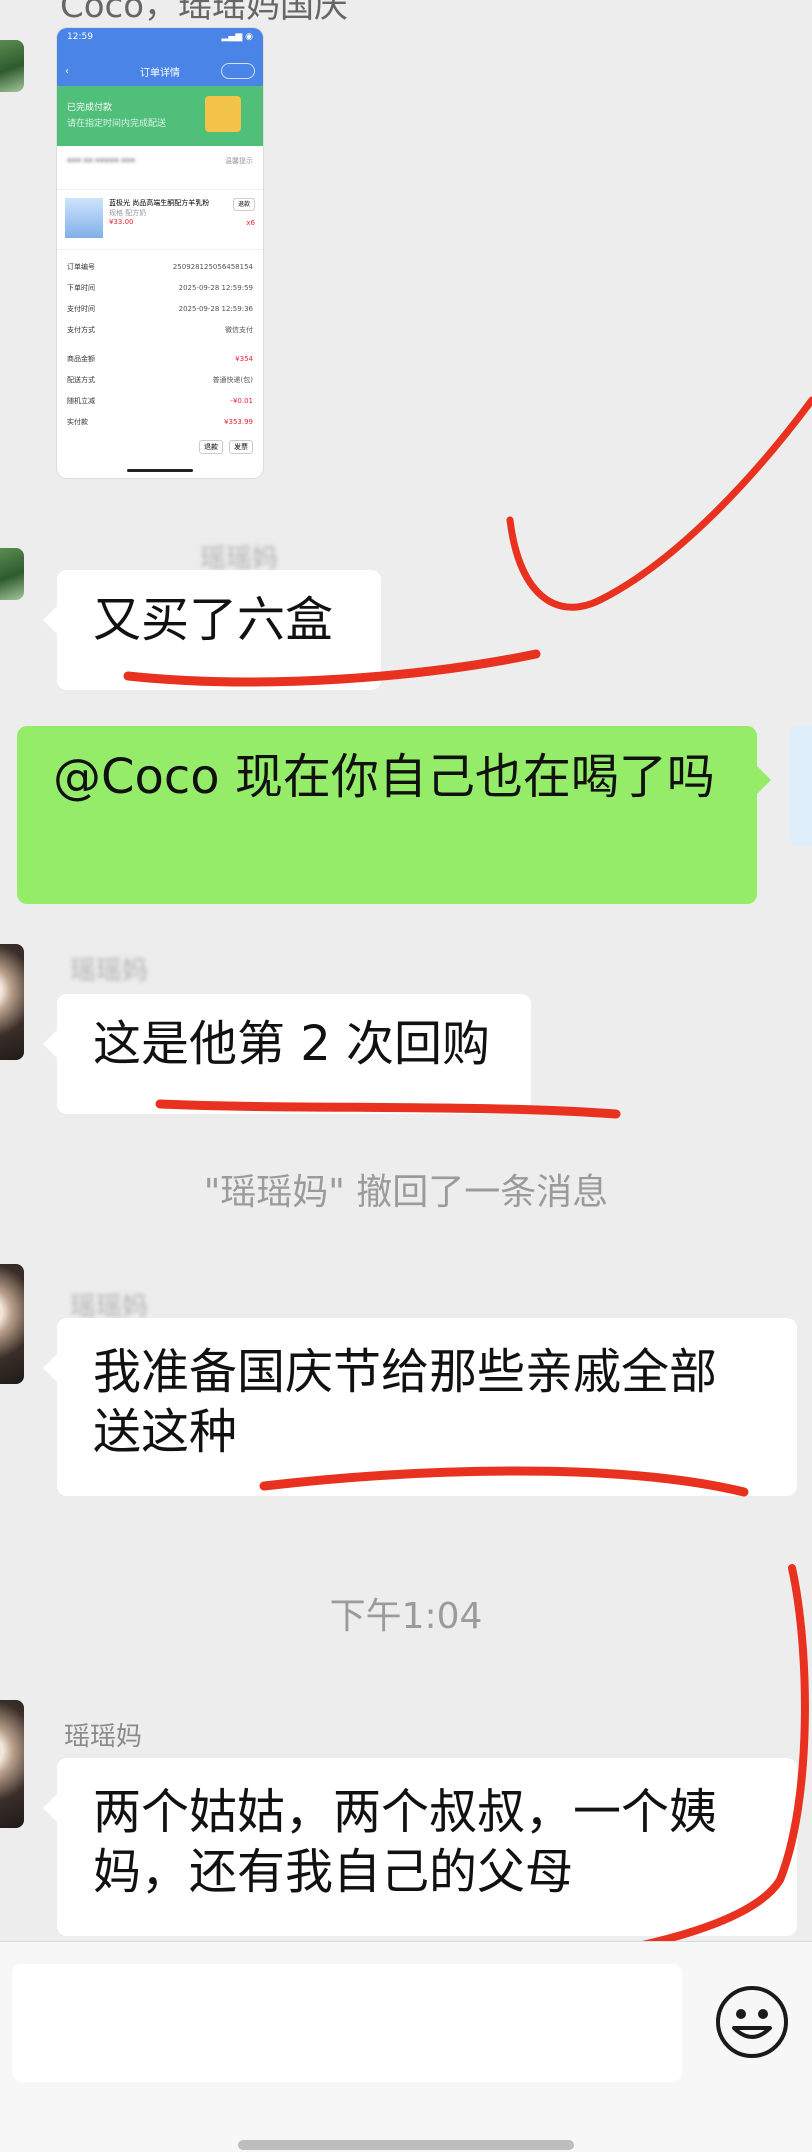  I want to click on home-indicator, so click(406, 2145).